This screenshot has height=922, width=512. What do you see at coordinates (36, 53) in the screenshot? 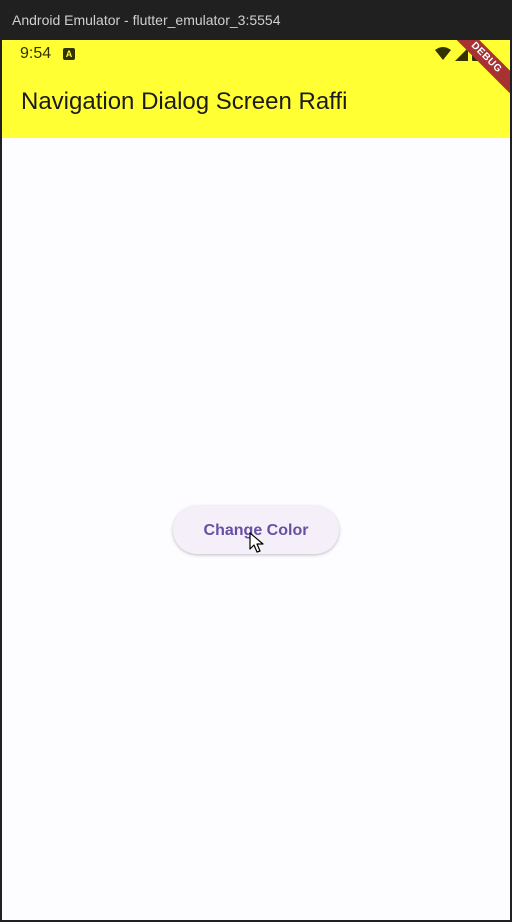
I see `status-time: 9:54` at bounding box center [36, 53].